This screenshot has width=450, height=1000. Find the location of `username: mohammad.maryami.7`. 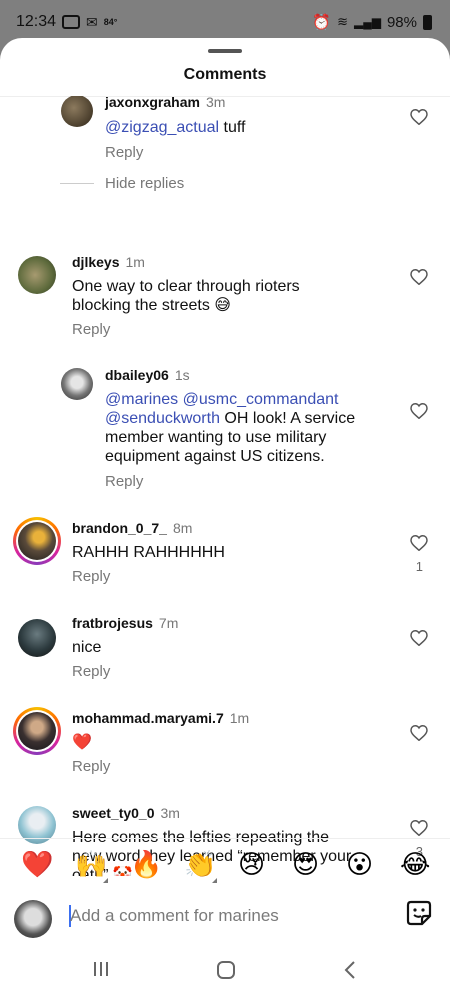

username: mohammad.maryami.7 is located at coordinates (148, 718).